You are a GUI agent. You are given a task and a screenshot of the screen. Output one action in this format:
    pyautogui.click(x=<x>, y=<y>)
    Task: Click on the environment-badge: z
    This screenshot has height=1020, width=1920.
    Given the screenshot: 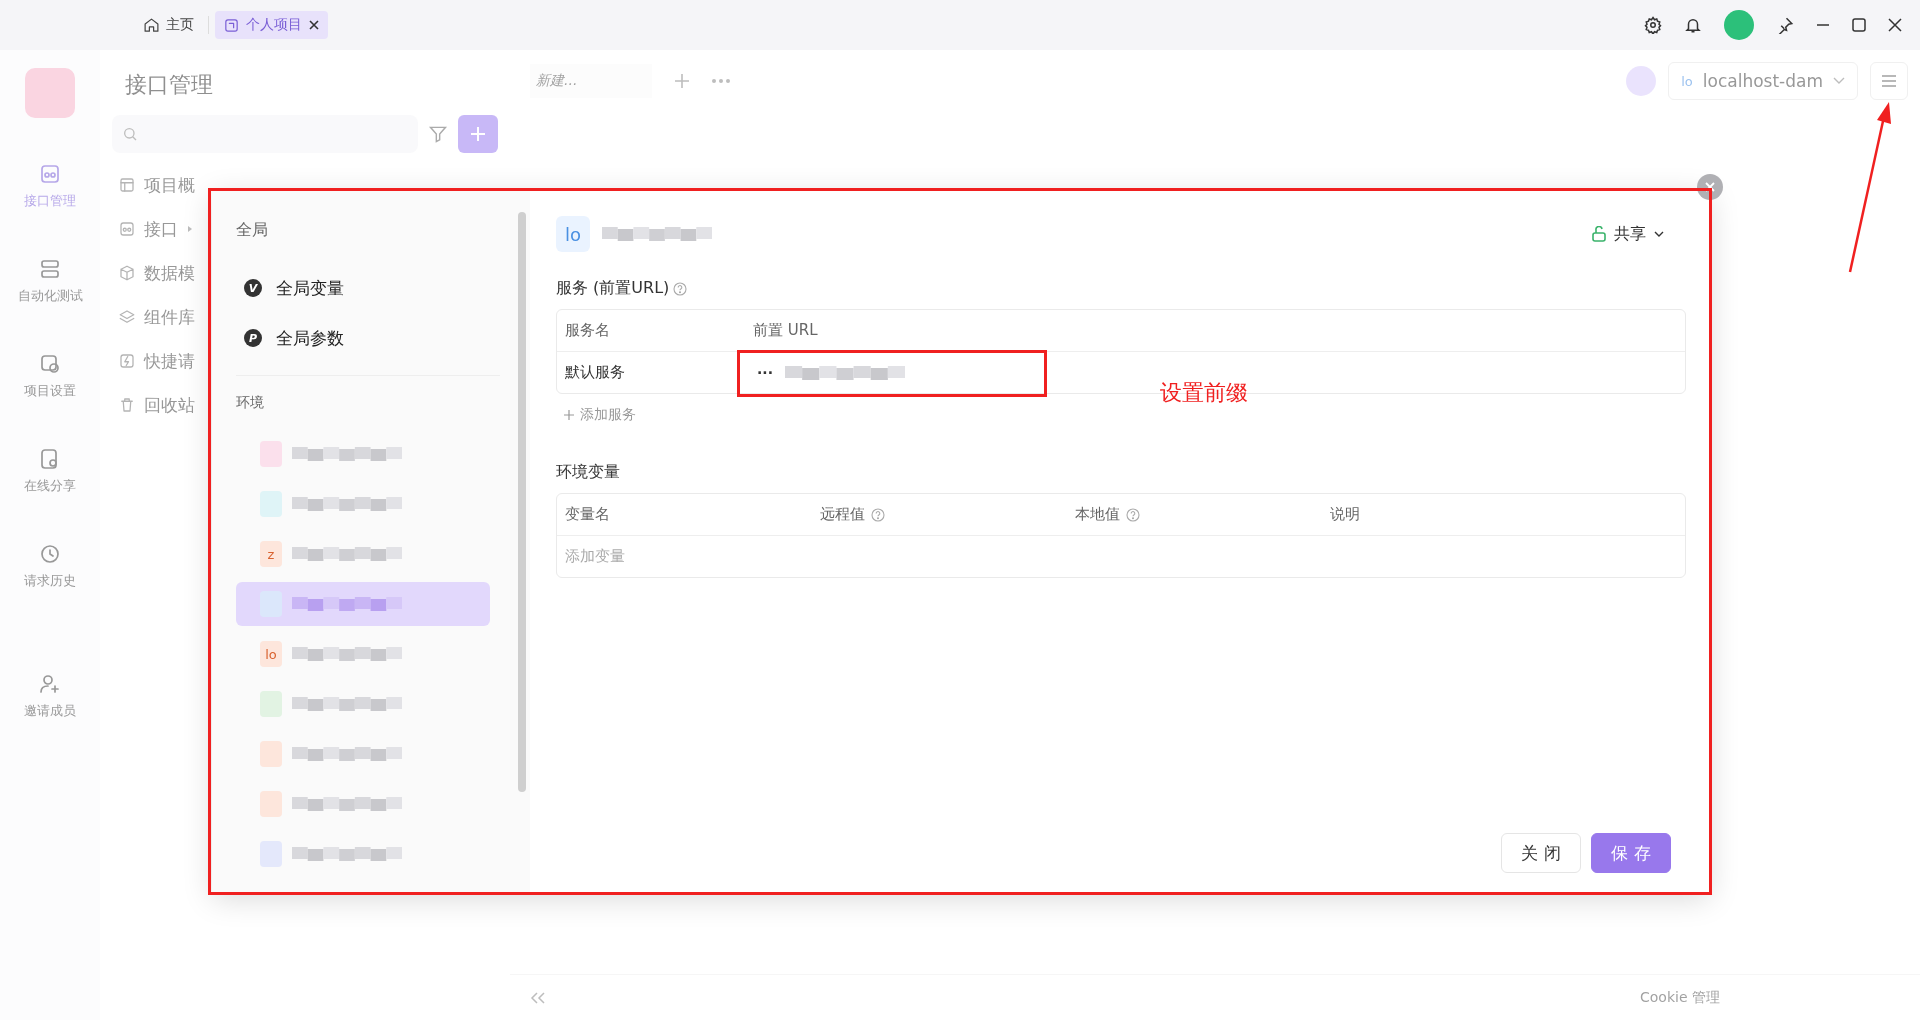 What is the action you would take?
    pyautogui.click(x=271, y=554)
    